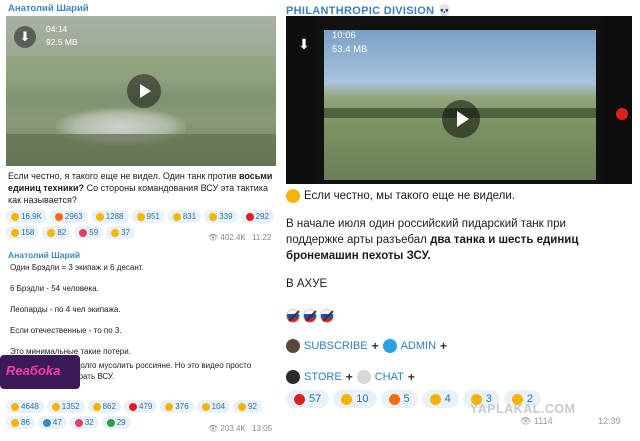 The image size is (640, 441). Describe the element at coordinates (57, 422) in the screenshot. I see `reaction-count: 47` at that location.